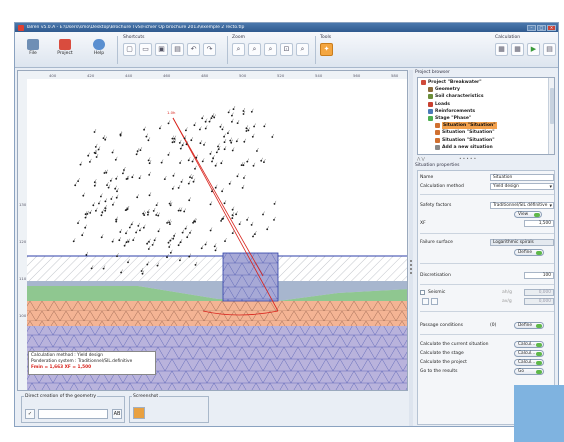 The image size is (564, 442). I want to click on zoom-title: Zoom, so click(238, 37).